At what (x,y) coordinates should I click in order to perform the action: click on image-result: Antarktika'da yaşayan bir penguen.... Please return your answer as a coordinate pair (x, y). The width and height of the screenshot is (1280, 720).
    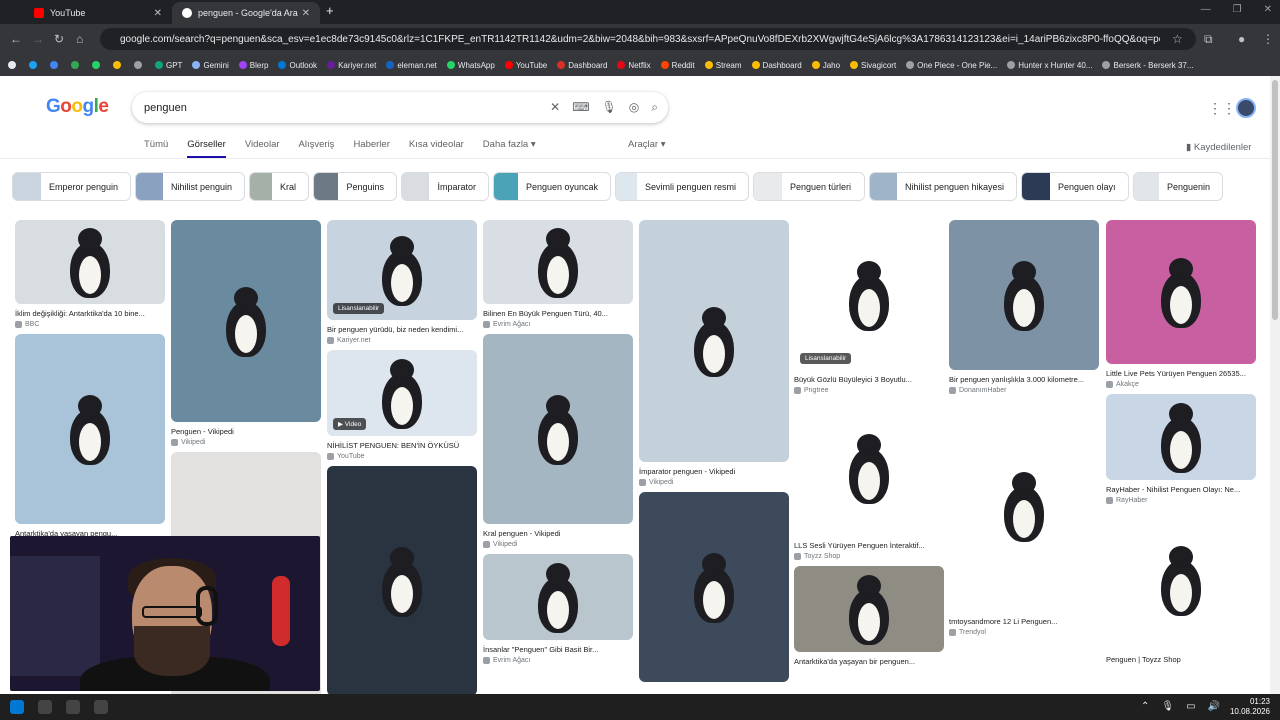
    Looking at the image, I should click on (869, 616).